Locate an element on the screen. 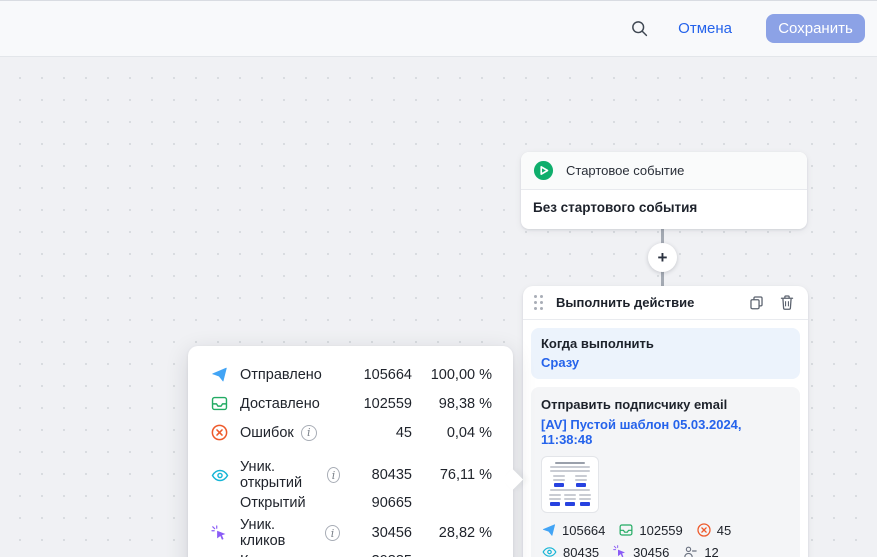 Image resolution: width=877 pixels, height=557 pixels. delete-icon is located at coordinates (788, 303).